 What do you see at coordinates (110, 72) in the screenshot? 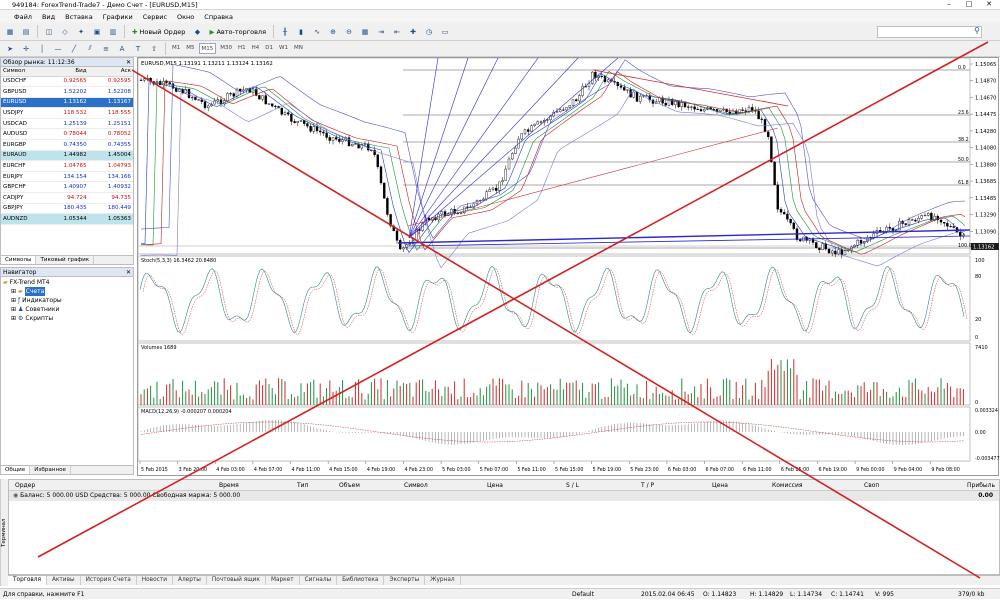
I see `col-ask: Аск` at bounding box center [110, 72].